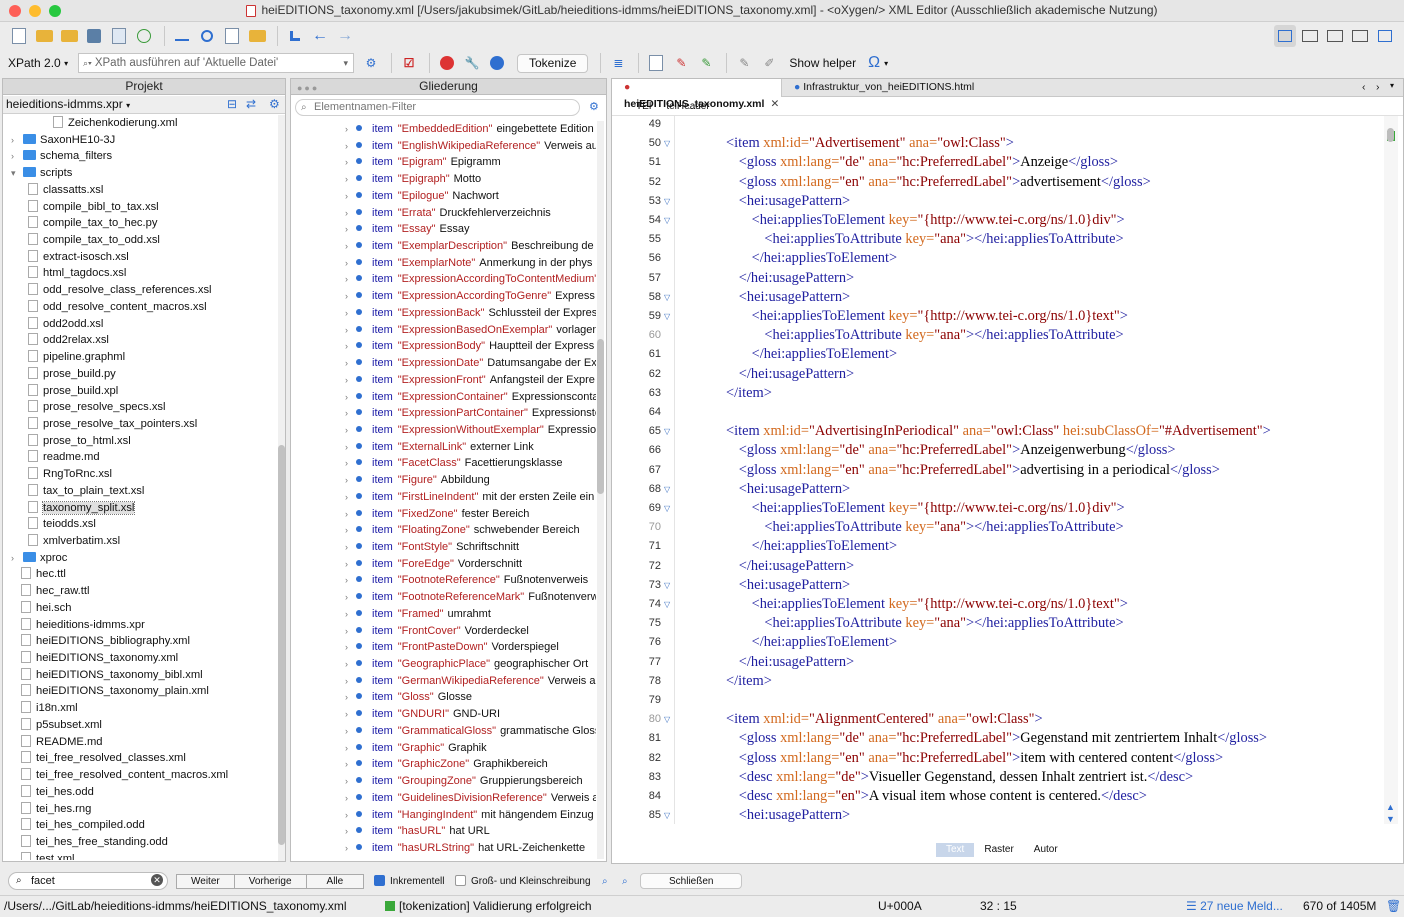  Describe the element at coordinates (207, 36) in the screenshot. I see `find-button` at that location.